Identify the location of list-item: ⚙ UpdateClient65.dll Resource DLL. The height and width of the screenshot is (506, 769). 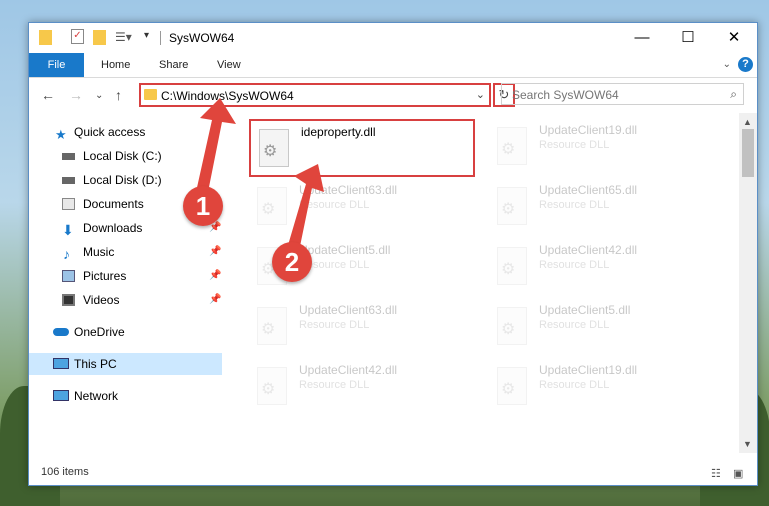
(604, 207).